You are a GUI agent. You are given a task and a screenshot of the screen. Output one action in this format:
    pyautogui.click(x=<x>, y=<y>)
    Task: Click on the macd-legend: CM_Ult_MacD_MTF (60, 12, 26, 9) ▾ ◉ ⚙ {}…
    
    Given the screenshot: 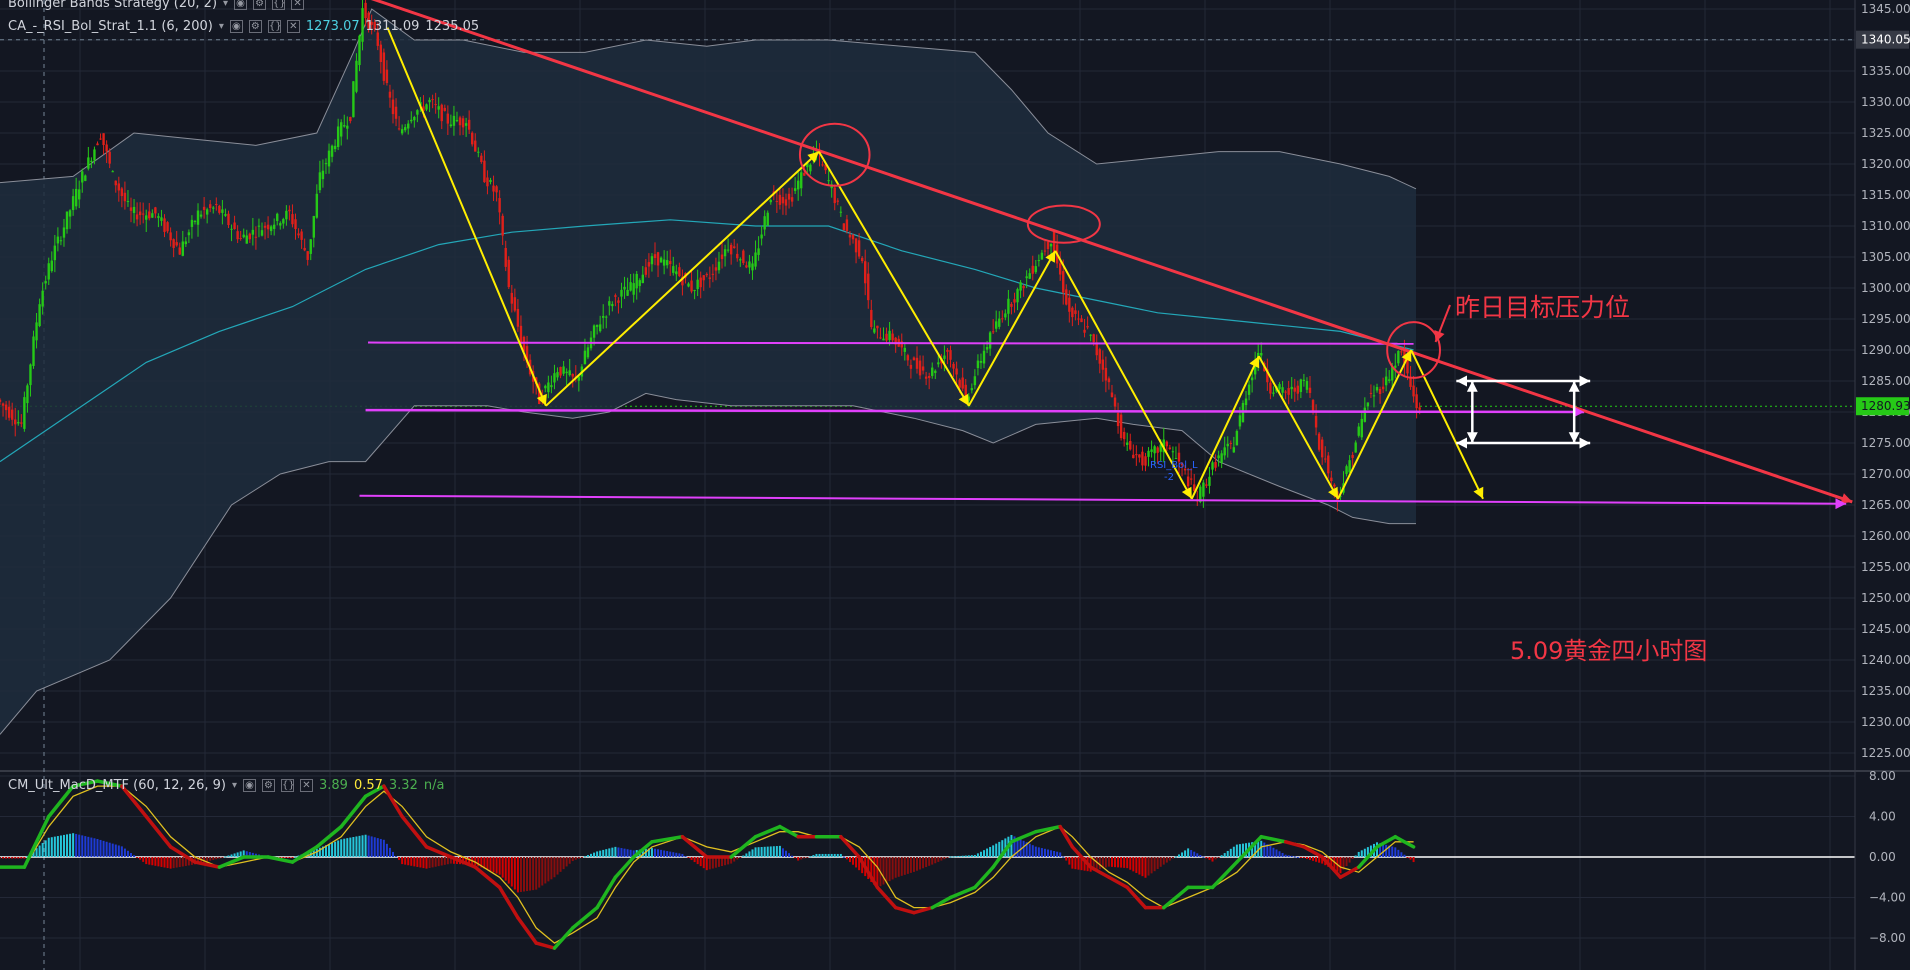 What is the action you would take?
    pyautogui.click(x=226, y=785)
    